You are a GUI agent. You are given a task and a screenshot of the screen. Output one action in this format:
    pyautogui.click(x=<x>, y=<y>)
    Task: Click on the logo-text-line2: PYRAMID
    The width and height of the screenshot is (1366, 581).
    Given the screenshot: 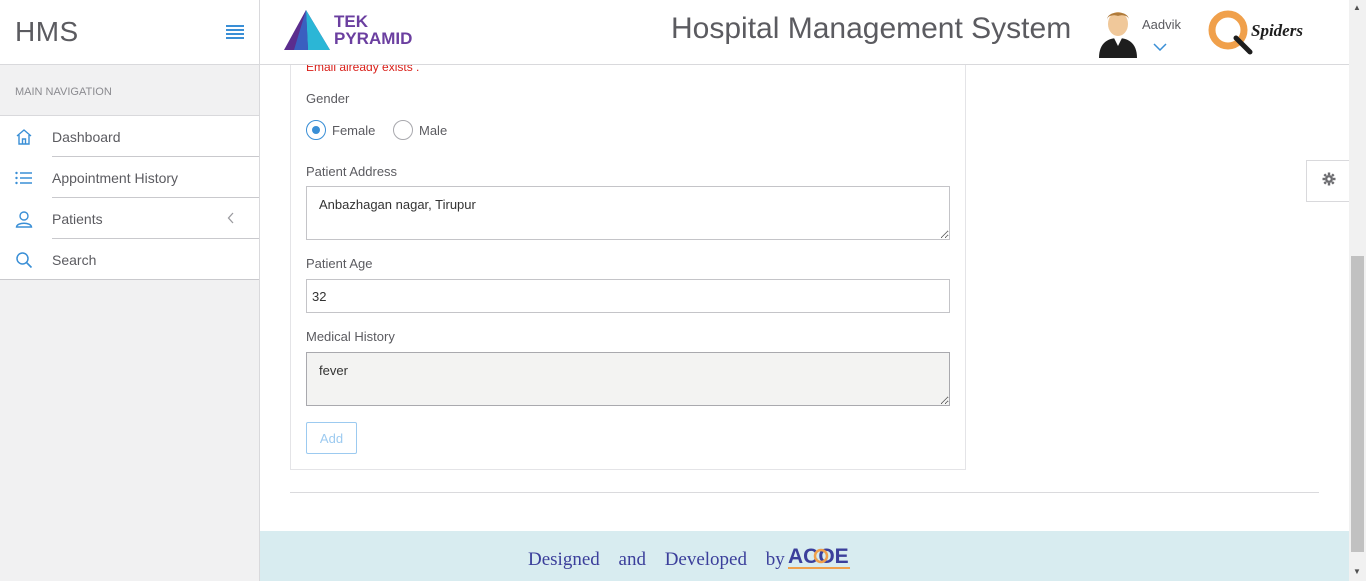 What is the action you would take?
    pyautogui.click(x=373, y=38)
    